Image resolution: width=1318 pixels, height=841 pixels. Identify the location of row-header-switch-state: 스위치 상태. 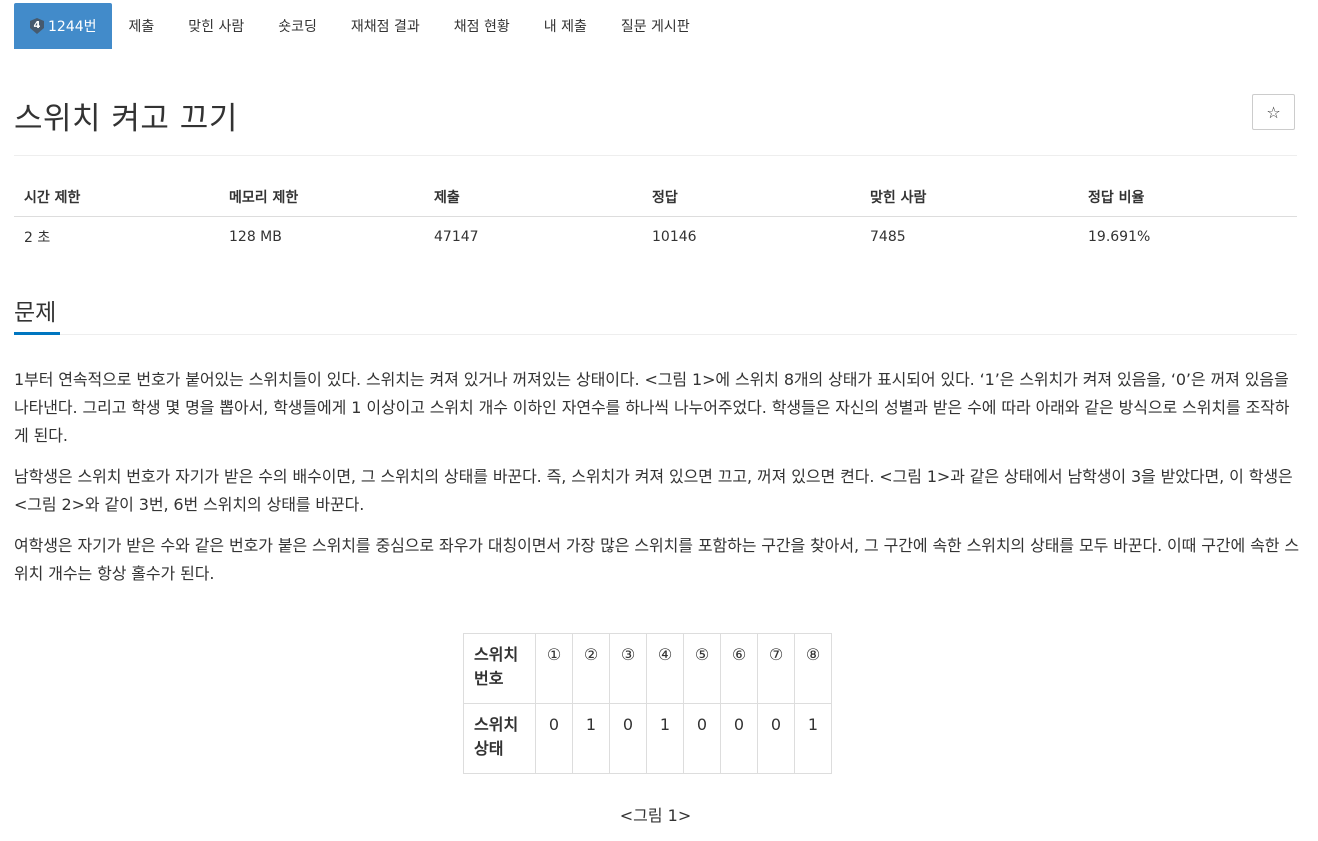
(499, 738).